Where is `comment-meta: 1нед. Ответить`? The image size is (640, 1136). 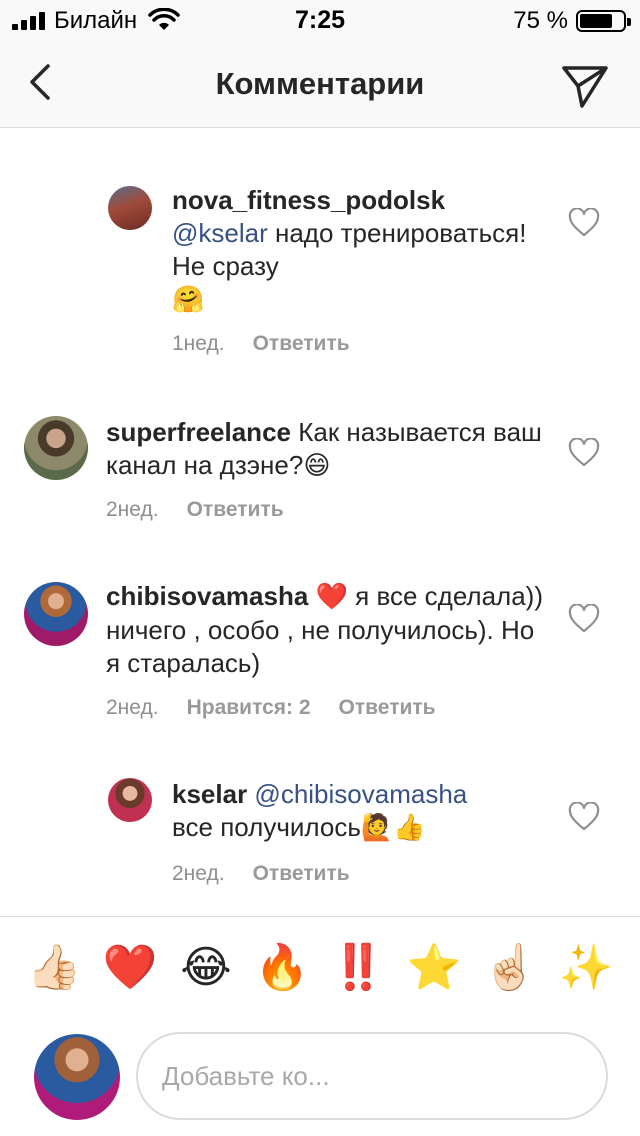
comment-meta: 1нед. Ответить is located at coordinates (275, 344).